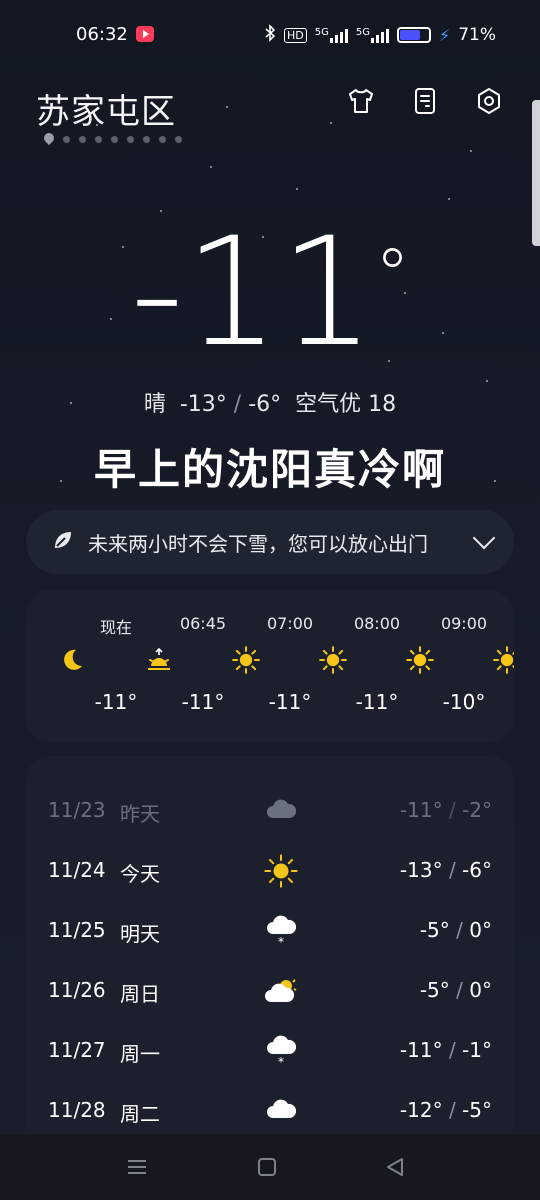 This screenshot has height=1200, width=540. What do you see at coordinates (267, 1167) in the screenshot?
I see `home-icon` at bounding box center [267, 1167].